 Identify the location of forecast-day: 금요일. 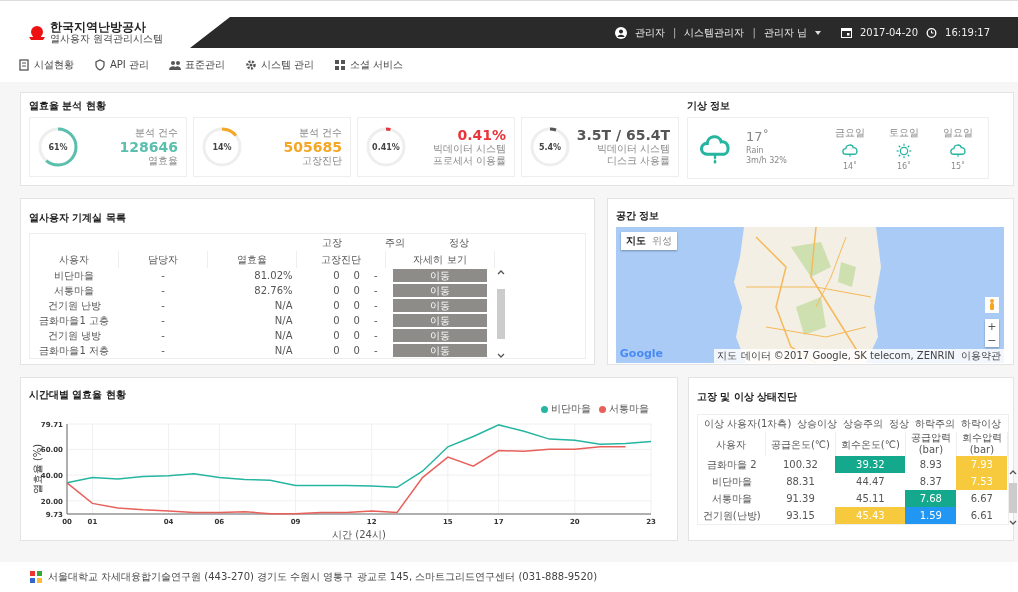
(850, 132).